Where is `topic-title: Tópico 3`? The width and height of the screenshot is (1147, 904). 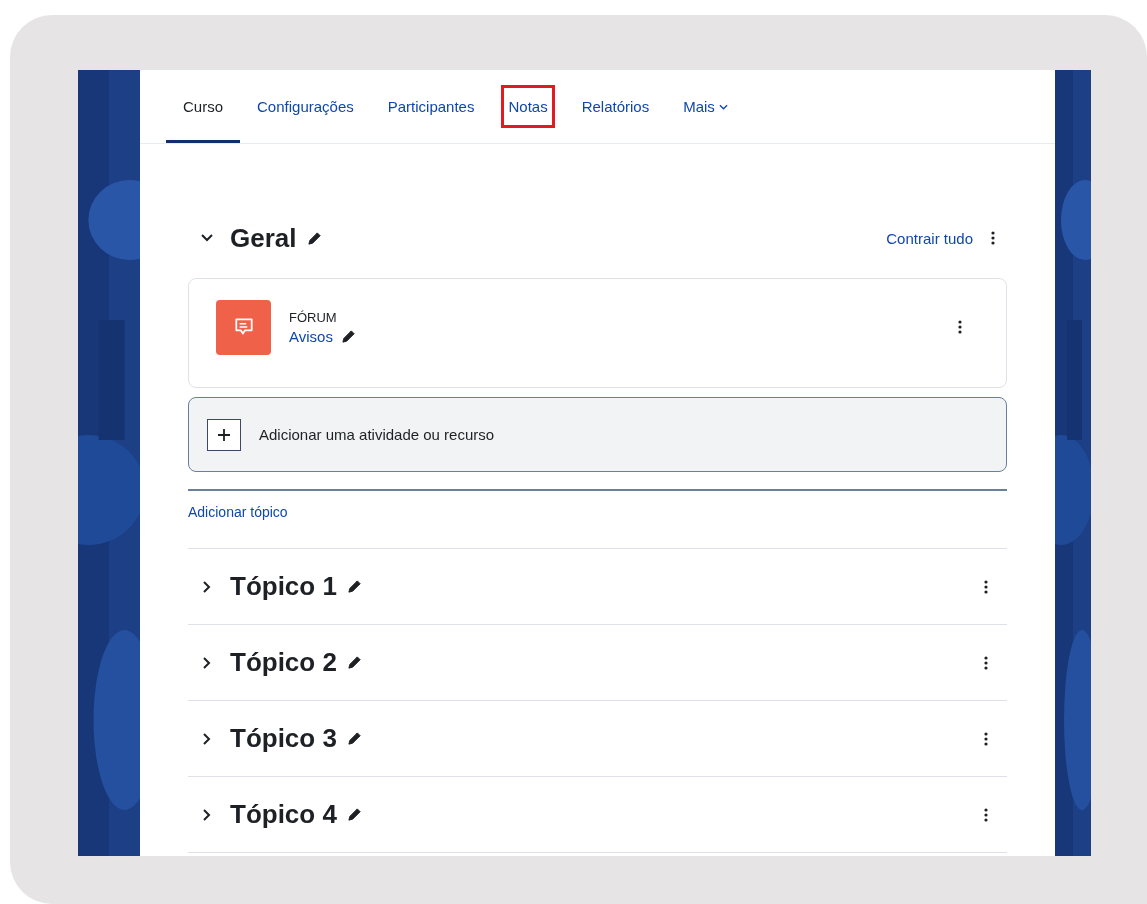
topic-title: Tópico 3 is located at coordinates (283, 738).